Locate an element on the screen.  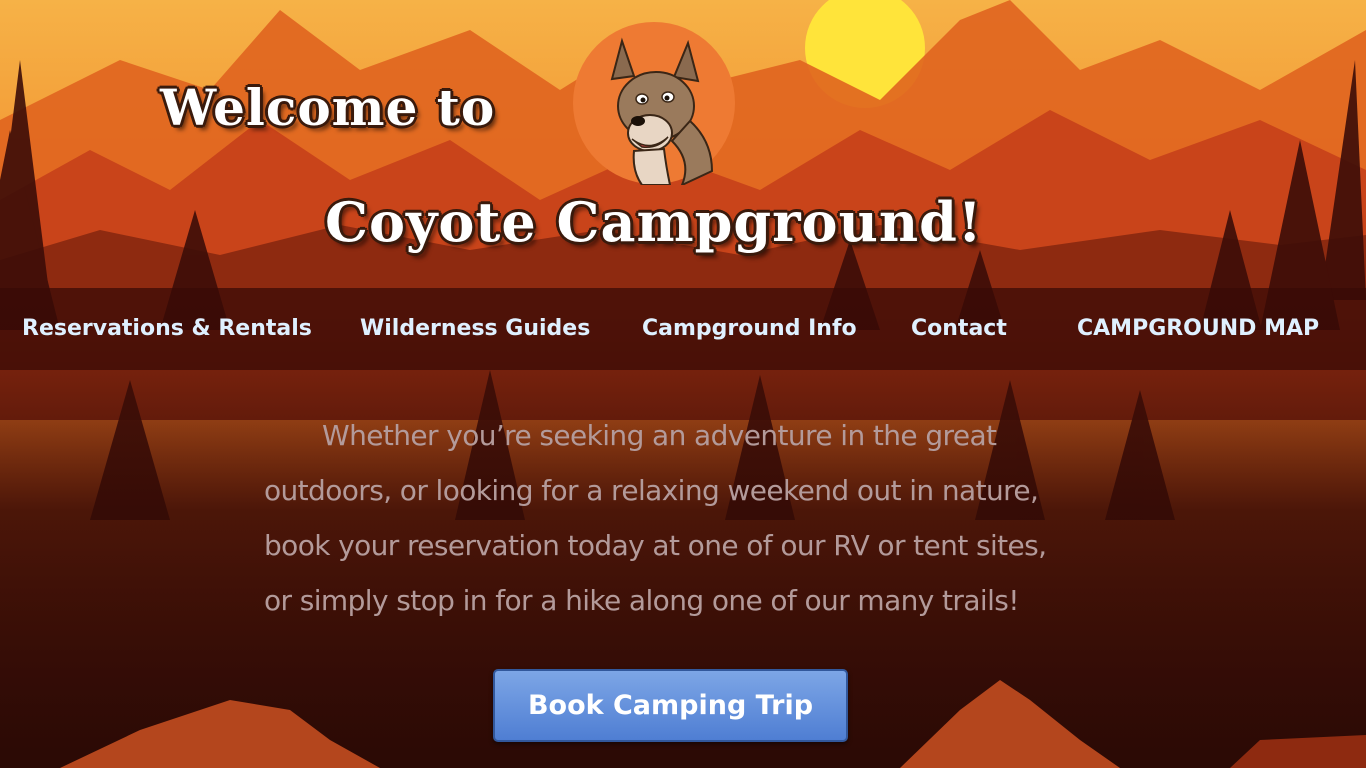
nav-campground-info: Campground Info is located at coordinates (749, 329).